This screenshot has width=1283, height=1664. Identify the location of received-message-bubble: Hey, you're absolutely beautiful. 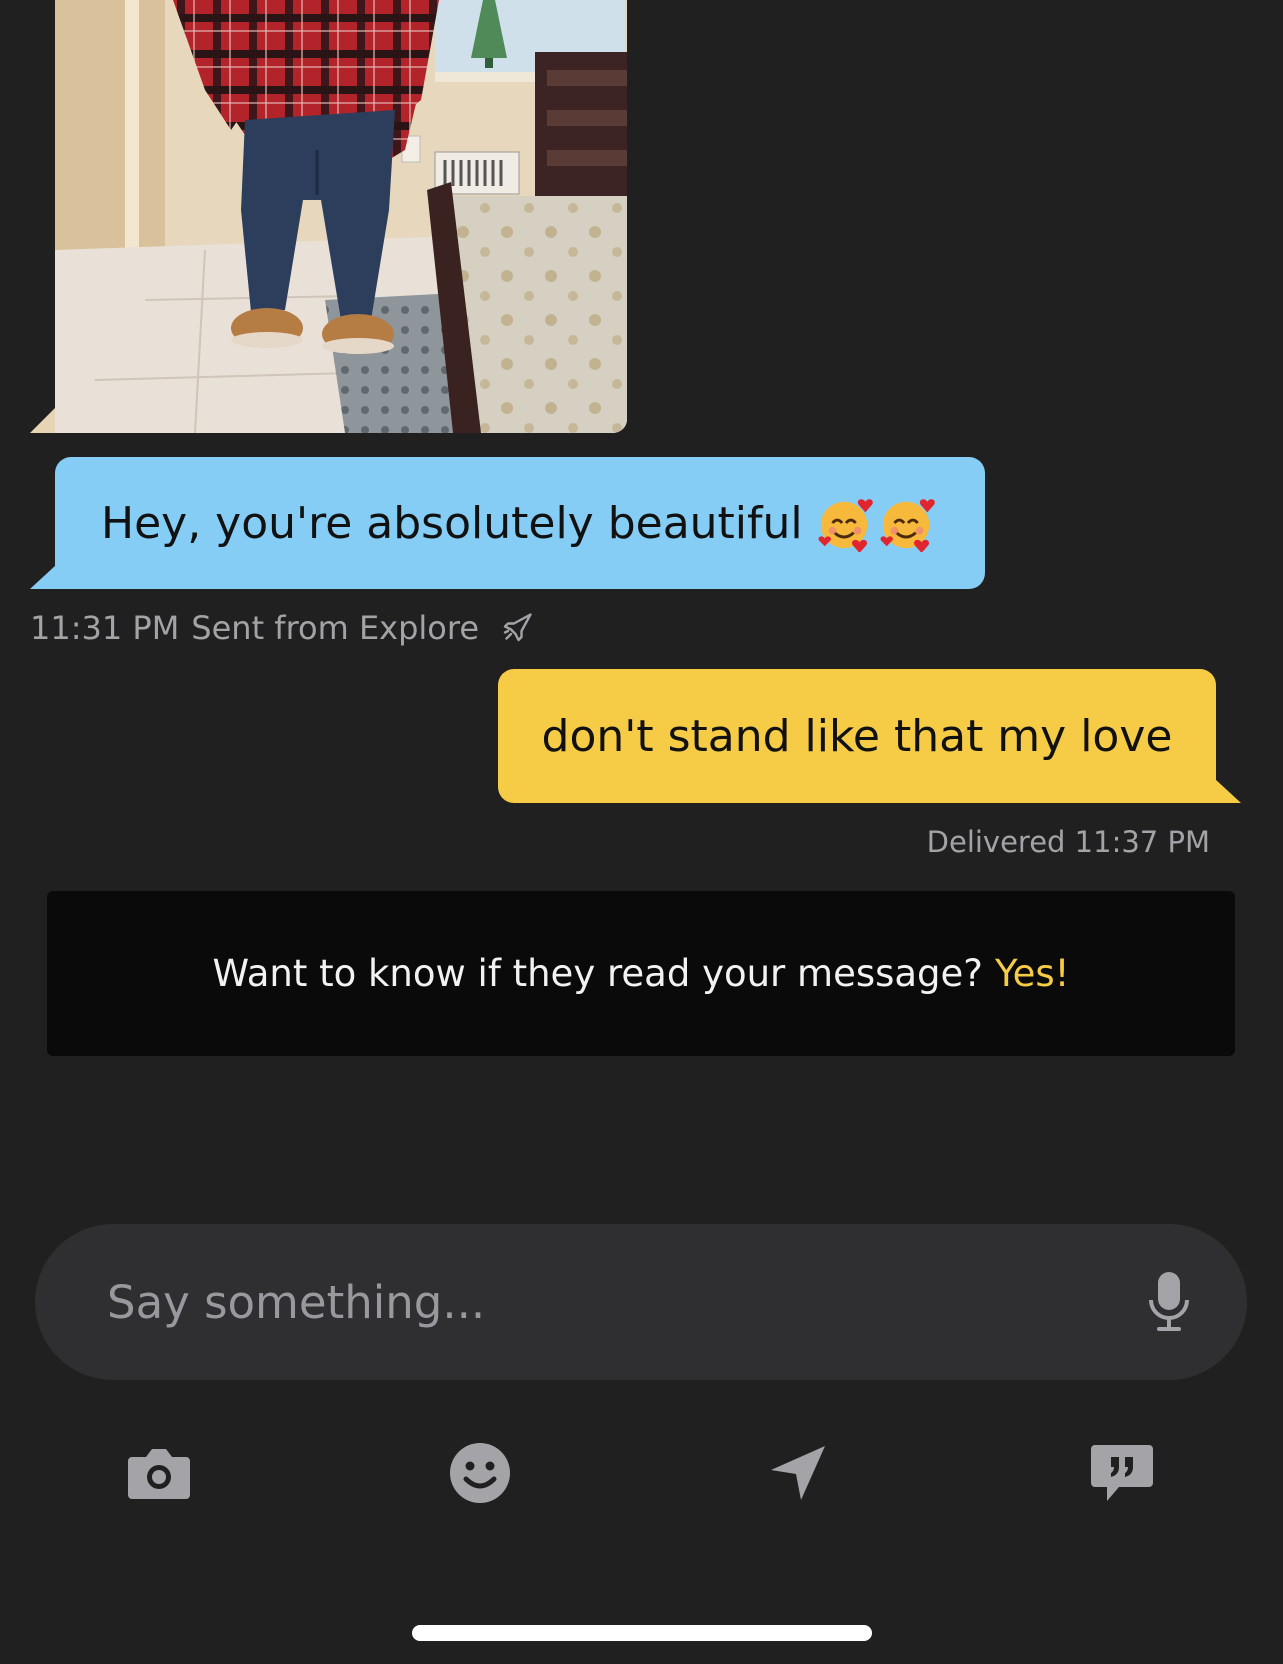
(520, 523).